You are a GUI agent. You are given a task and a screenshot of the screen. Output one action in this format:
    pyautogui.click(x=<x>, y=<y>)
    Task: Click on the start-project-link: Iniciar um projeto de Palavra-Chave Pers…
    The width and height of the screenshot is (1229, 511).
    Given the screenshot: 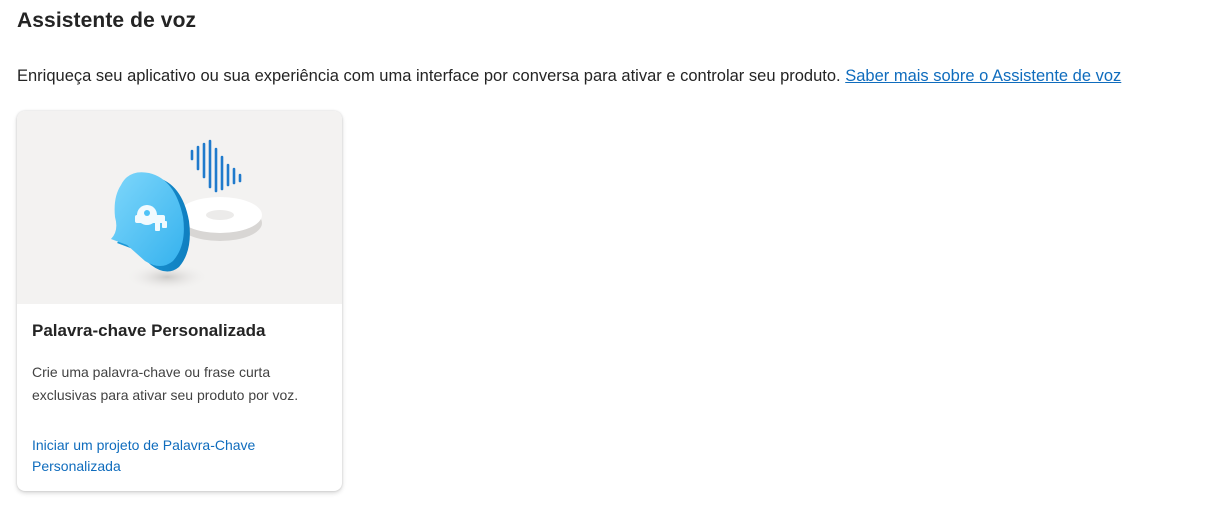 What is the action you would take?
    pyautogui.click(x=177, y=456)
    